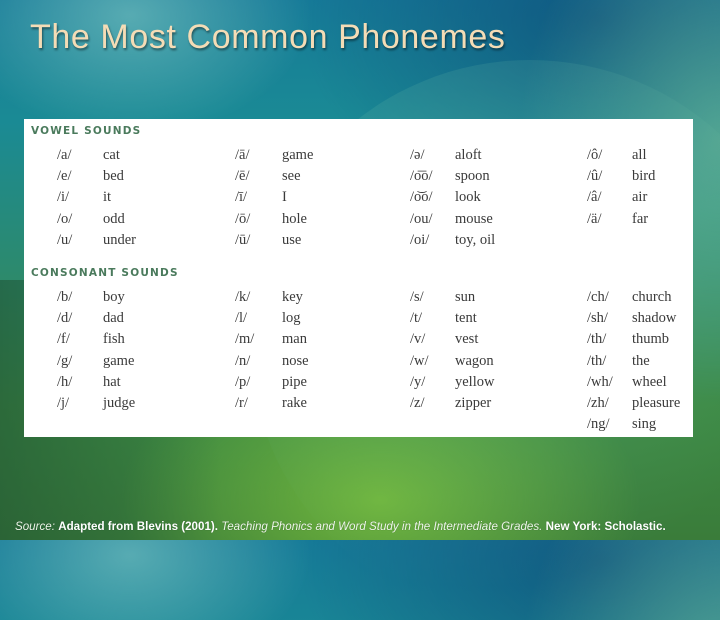 Image resolution: width=720 pixels, height=620 pixels. I want to click on consonant-symbol: /d/, so click(65, 318).